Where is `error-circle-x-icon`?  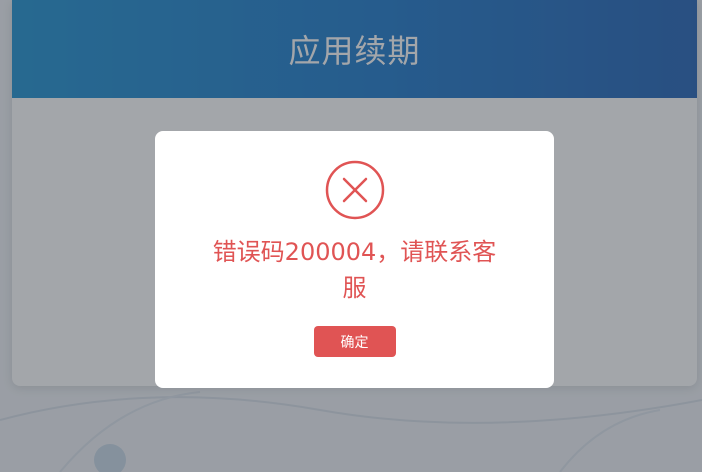 error-circle-x-icon is located at coordinates (354, 190).